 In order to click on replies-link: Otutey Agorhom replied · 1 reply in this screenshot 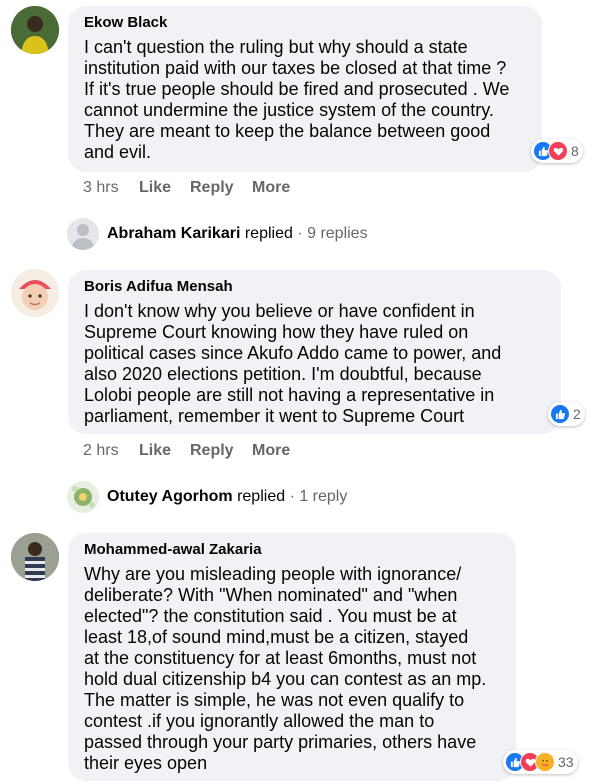, I will do `click(227, 497)`.